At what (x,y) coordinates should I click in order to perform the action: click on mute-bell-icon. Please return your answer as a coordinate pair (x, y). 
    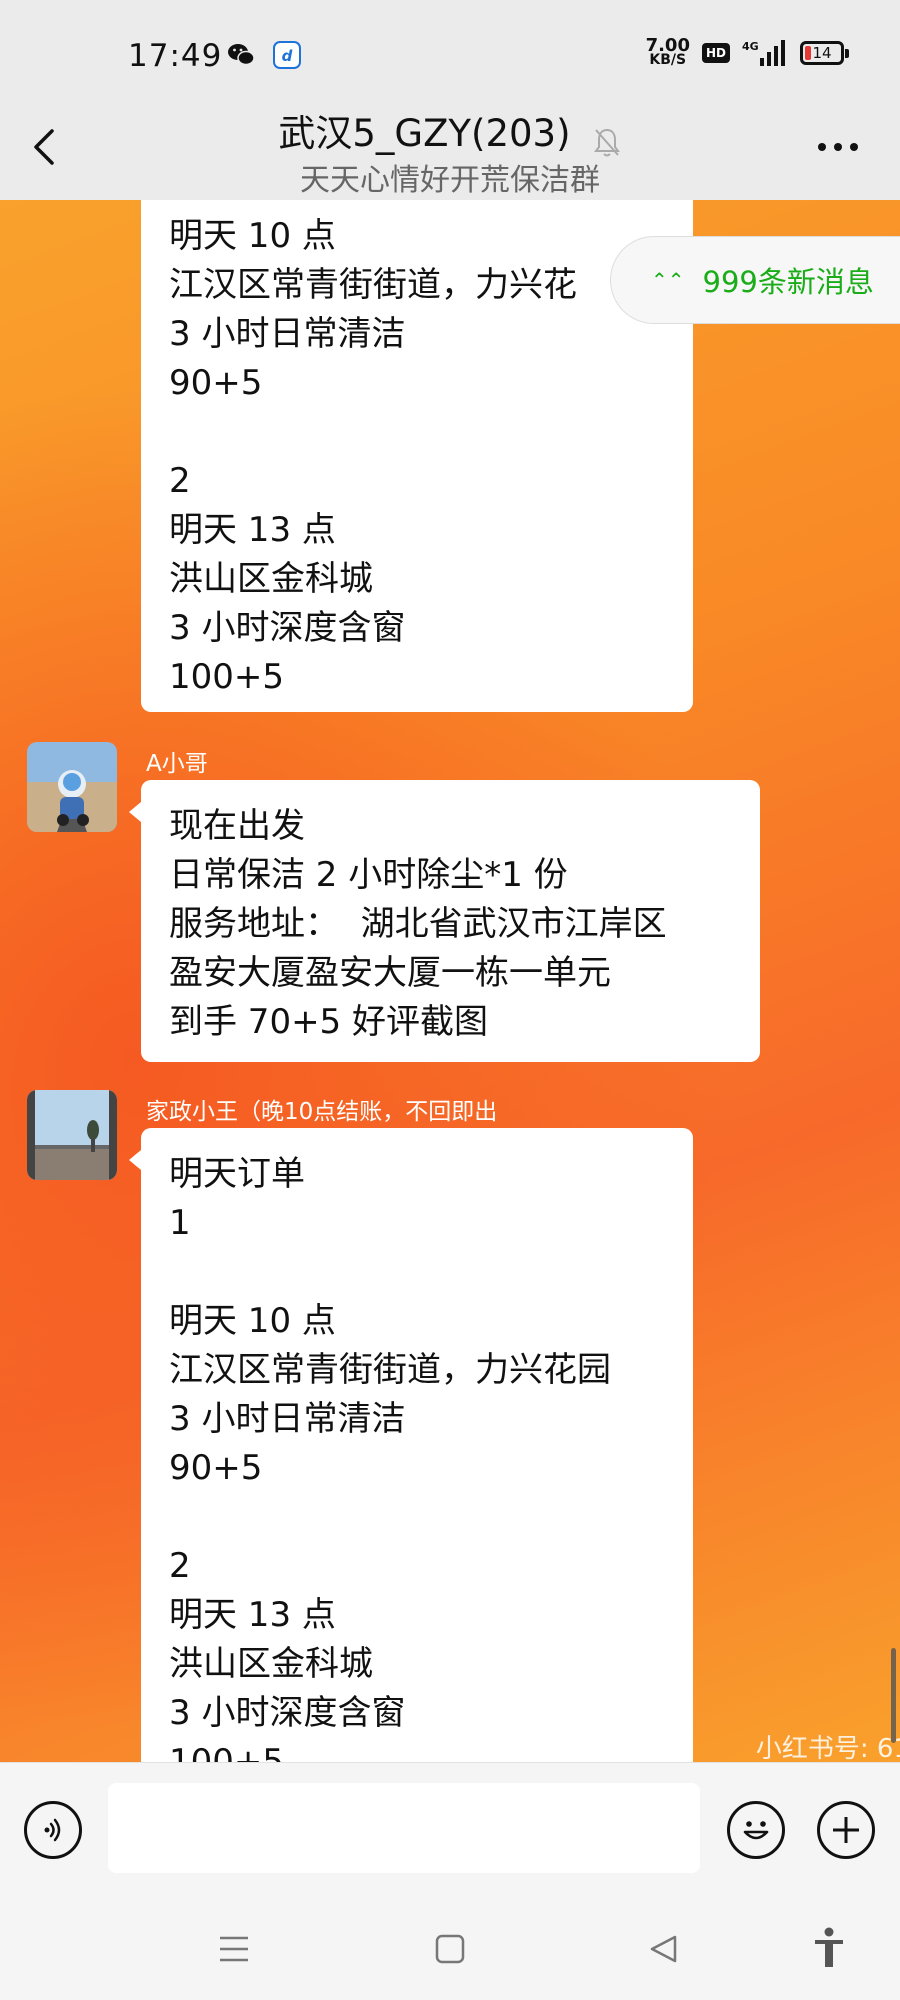
    Looking at the image, I should click on (606, 142).